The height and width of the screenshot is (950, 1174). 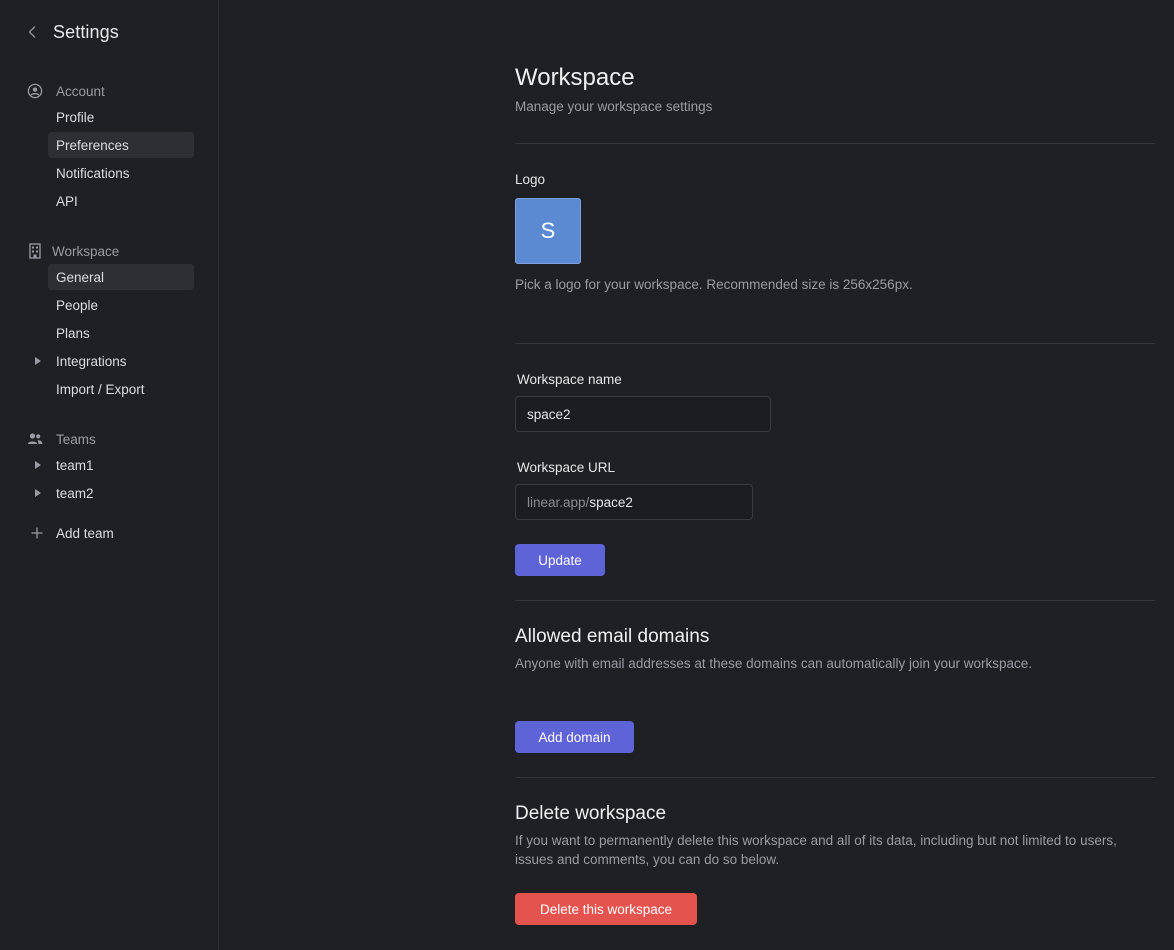 What do you see at coordinates (35, 91) in the screenshot?
I see `user-circle-icon` at bounding box center [35, 91].